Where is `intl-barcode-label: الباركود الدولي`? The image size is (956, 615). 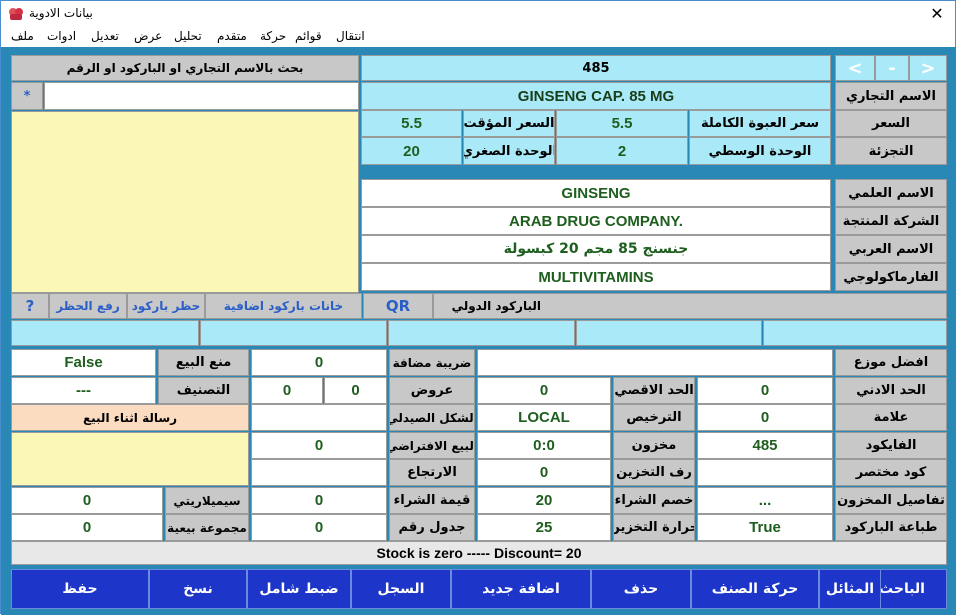
intl-barcode-label: الباركود الدولي is located at coordinates (690, 306).